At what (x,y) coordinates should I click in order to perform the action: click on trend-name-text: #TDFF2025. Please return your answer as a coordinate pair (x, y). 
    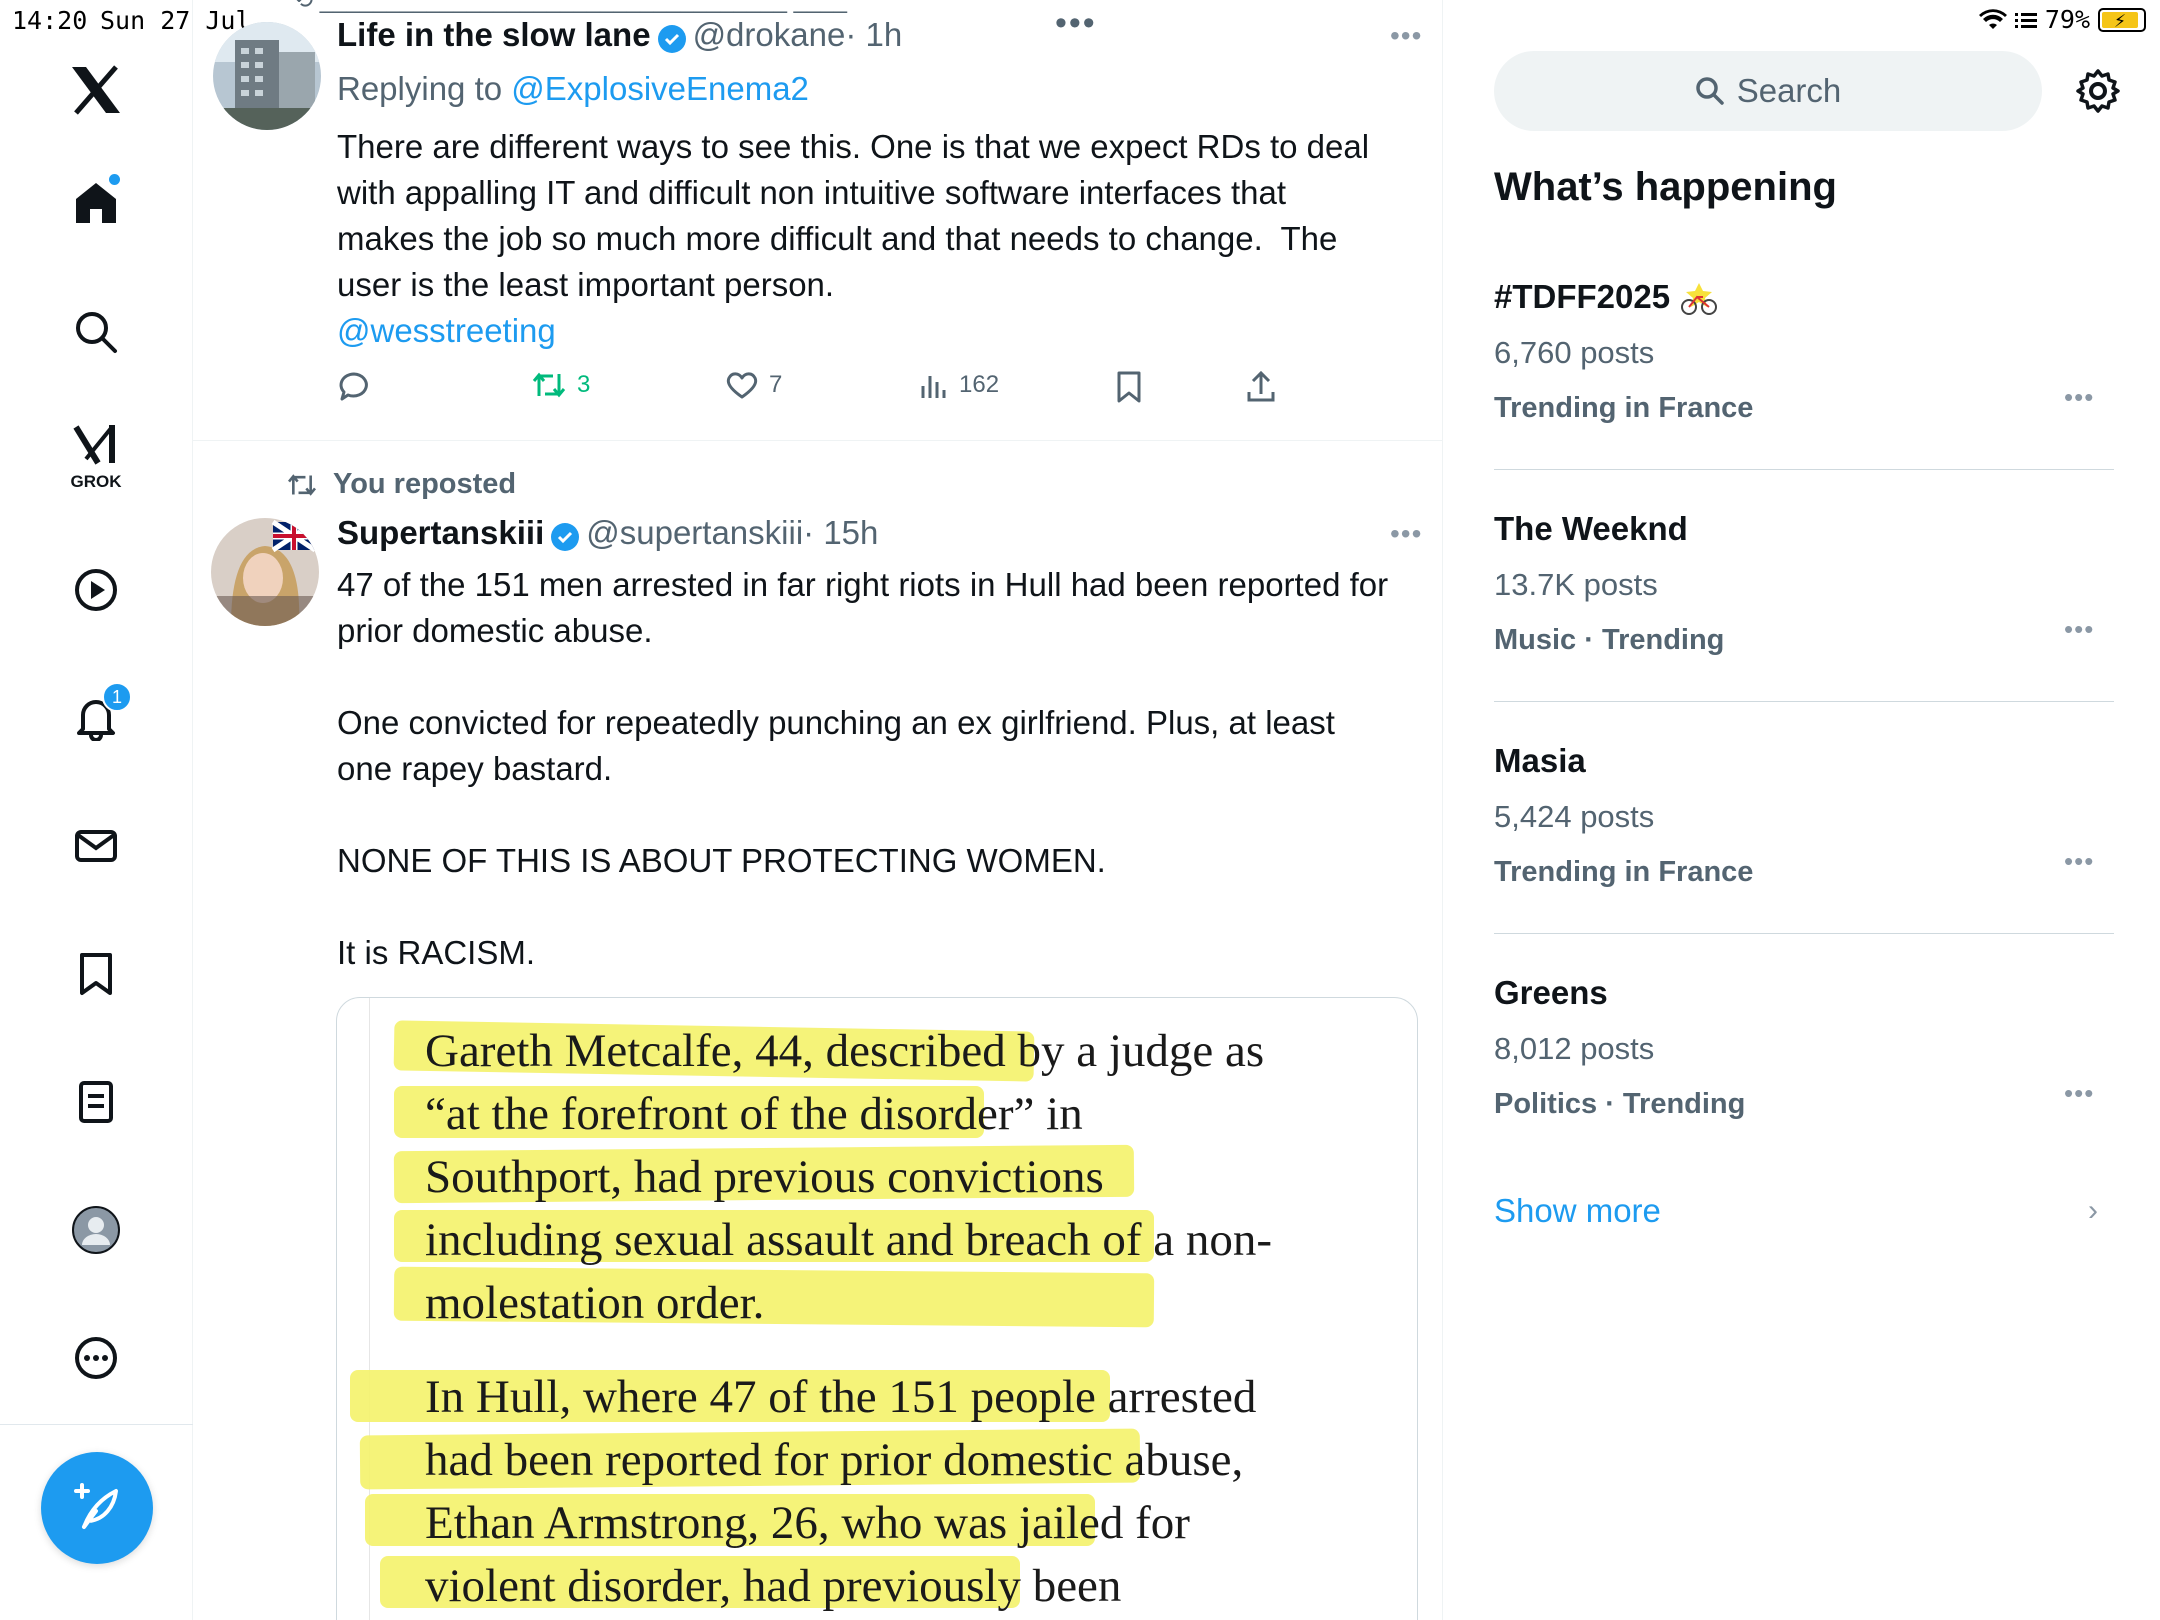
    Looking at the image, I should click on (1582, 296).